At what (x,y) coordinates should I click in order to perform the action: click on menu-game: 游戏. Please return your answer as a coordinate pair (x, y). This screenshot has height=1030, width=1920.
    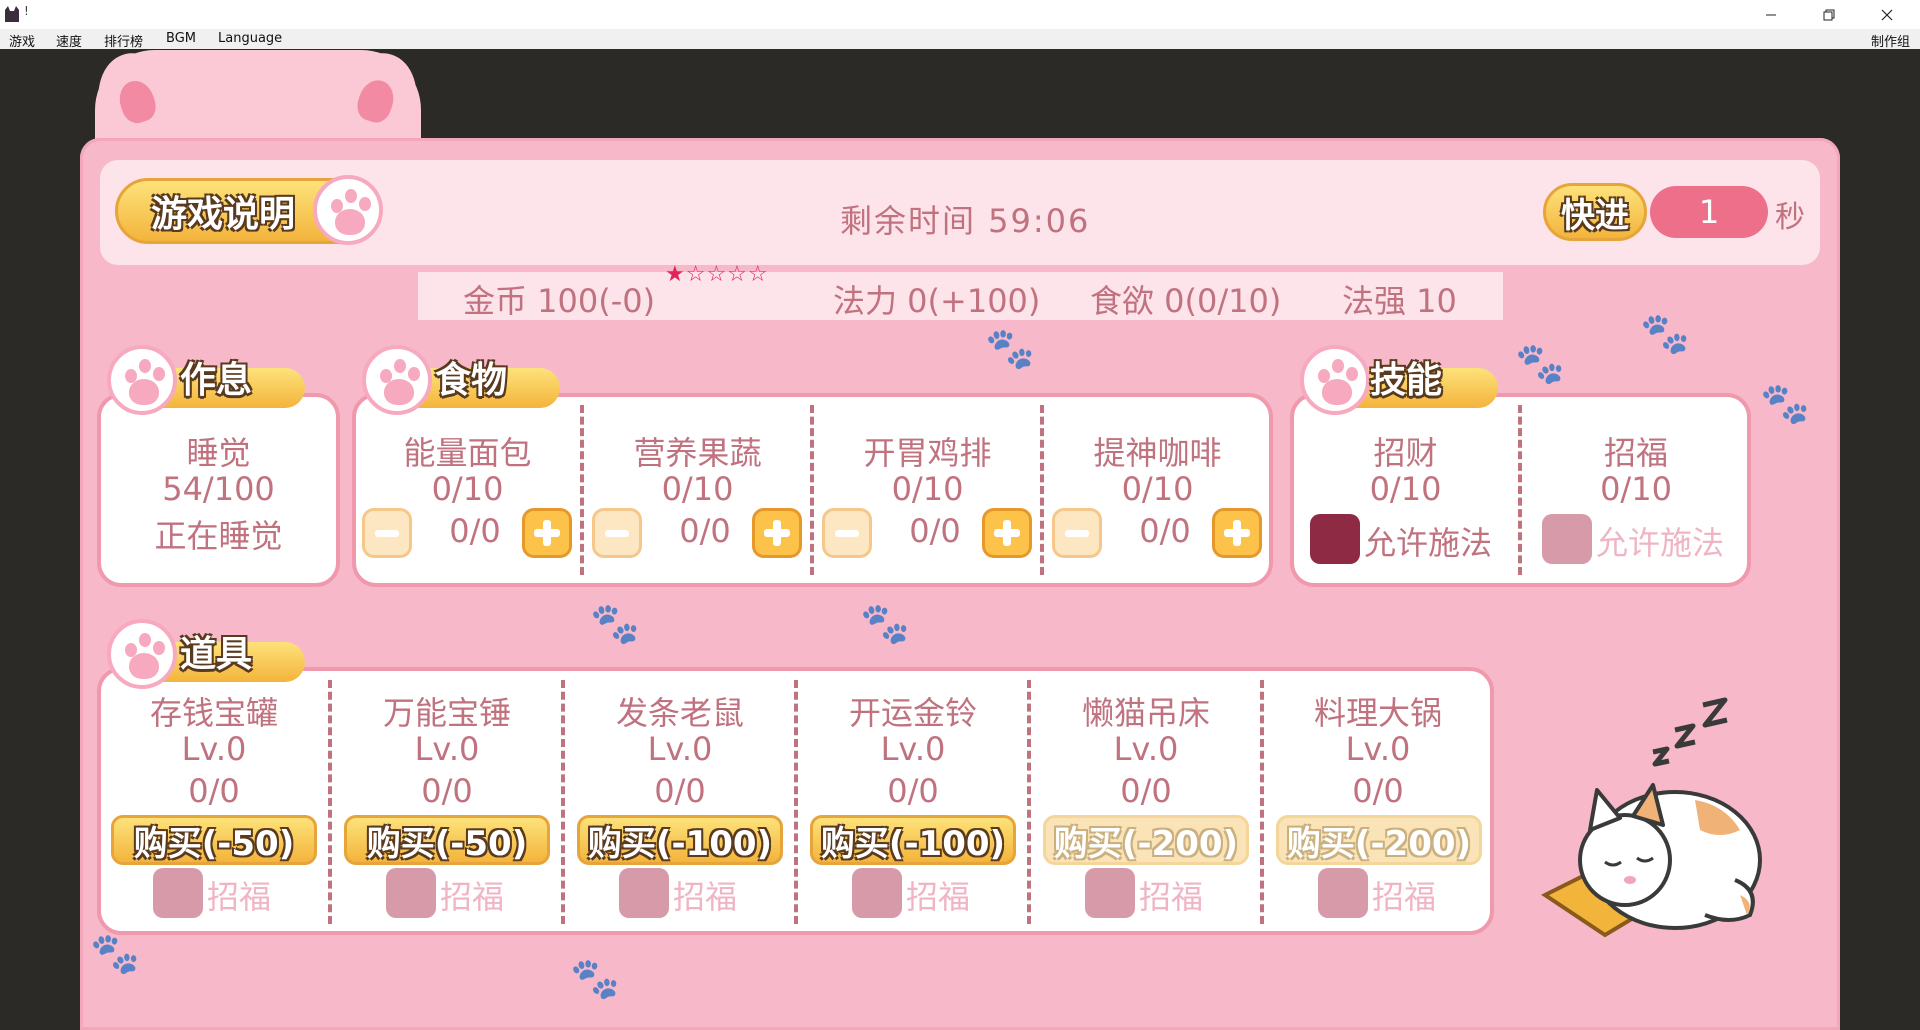
    Looking at the image, I should click on (22, 40).